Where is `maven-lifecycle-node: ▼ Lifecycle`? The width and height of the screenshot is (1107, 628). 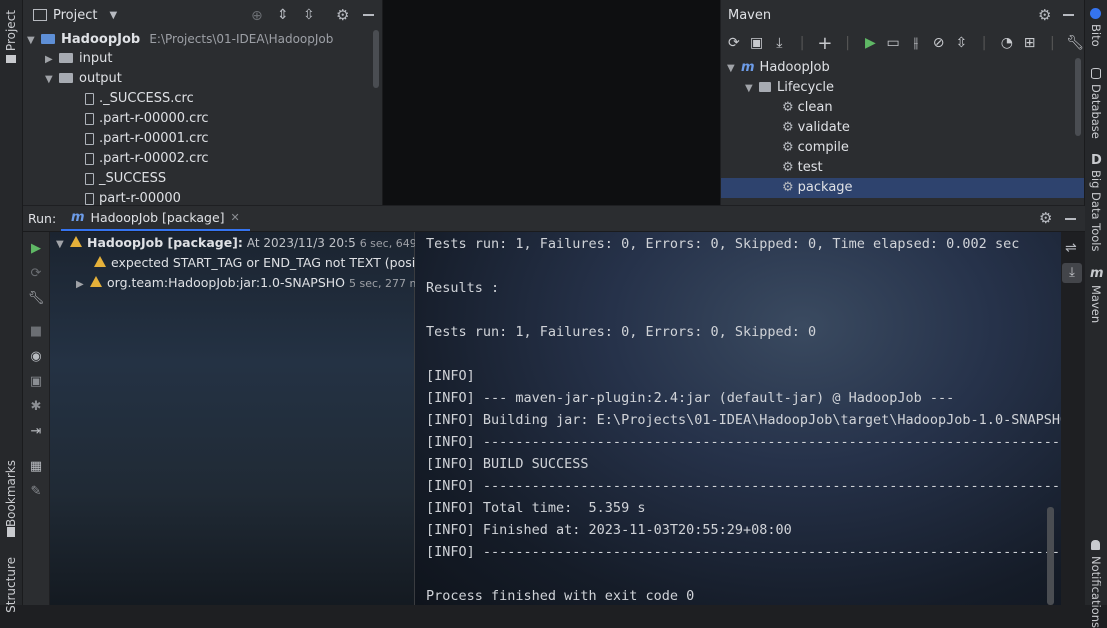 maven-lifecycle-node: ▼ Lifecycle is located at coordinates (789, 88).